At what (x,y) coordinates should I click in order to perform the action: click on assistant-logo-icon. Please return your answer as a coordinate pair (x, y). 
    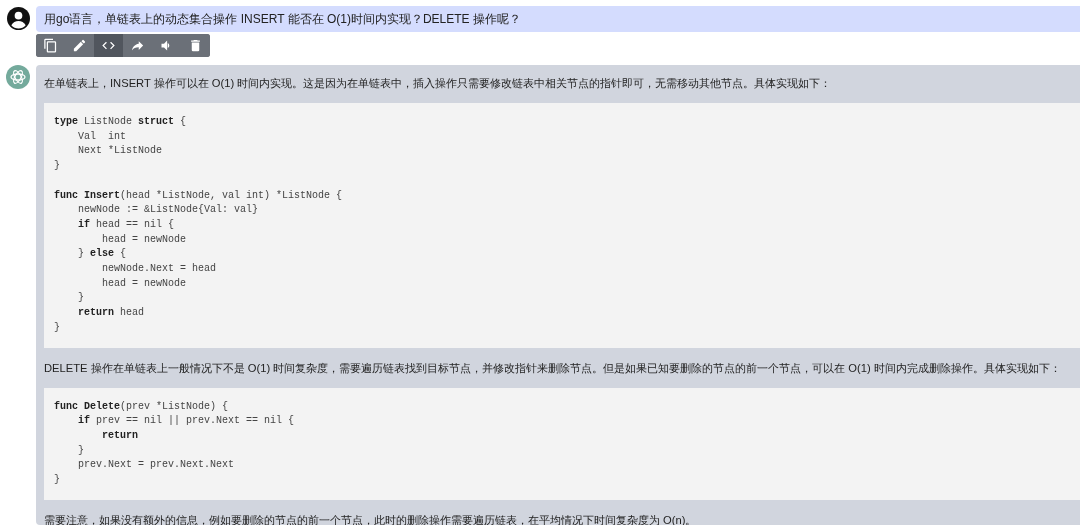
    Looking at the image, I should click on (18, 77).